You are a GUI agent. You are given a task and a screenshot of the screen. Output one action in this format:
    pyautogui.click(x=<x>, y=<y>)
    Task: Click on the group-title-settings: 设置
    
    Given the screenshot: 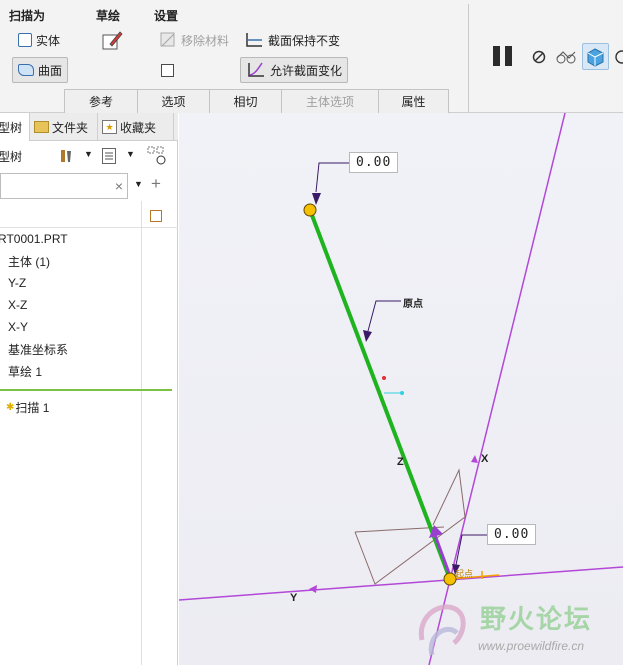 What is the action you would take?
    pyautogui.click(x=166, y=16)
    